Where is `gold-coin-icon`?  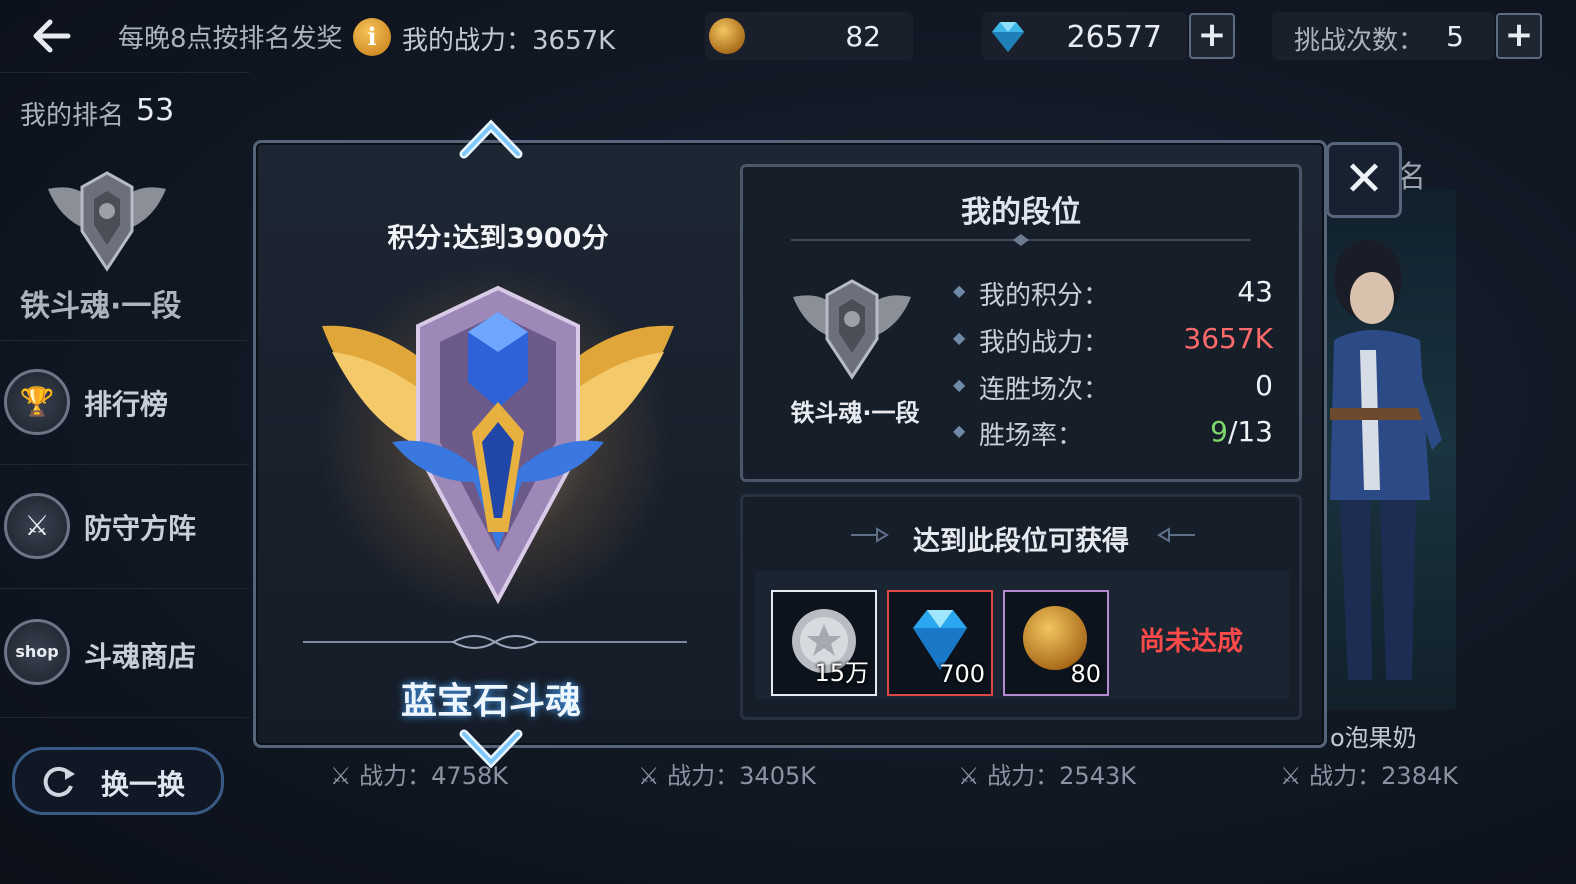
gold-coin-icon is located at coordinates (727, 36).